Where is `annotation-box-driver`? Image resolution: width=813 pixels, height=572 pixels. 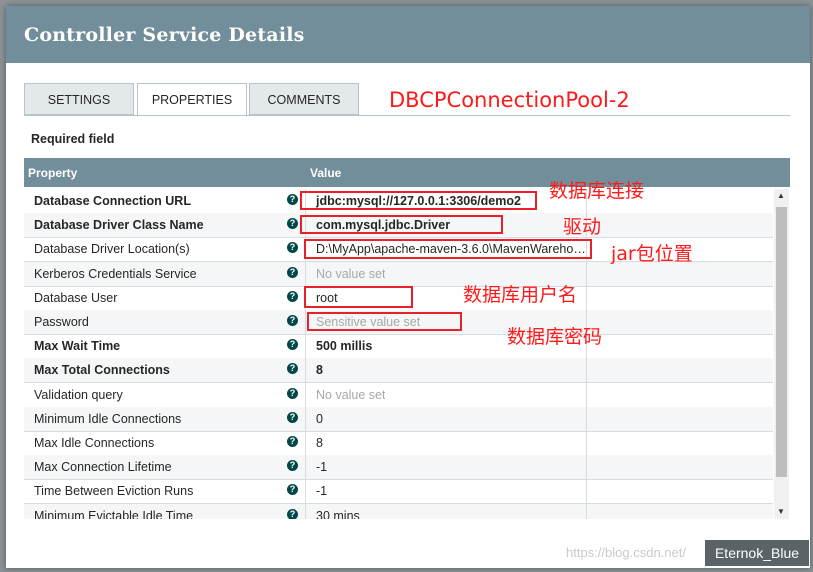
annotation-box-driver is located at coordinates (401, 224).